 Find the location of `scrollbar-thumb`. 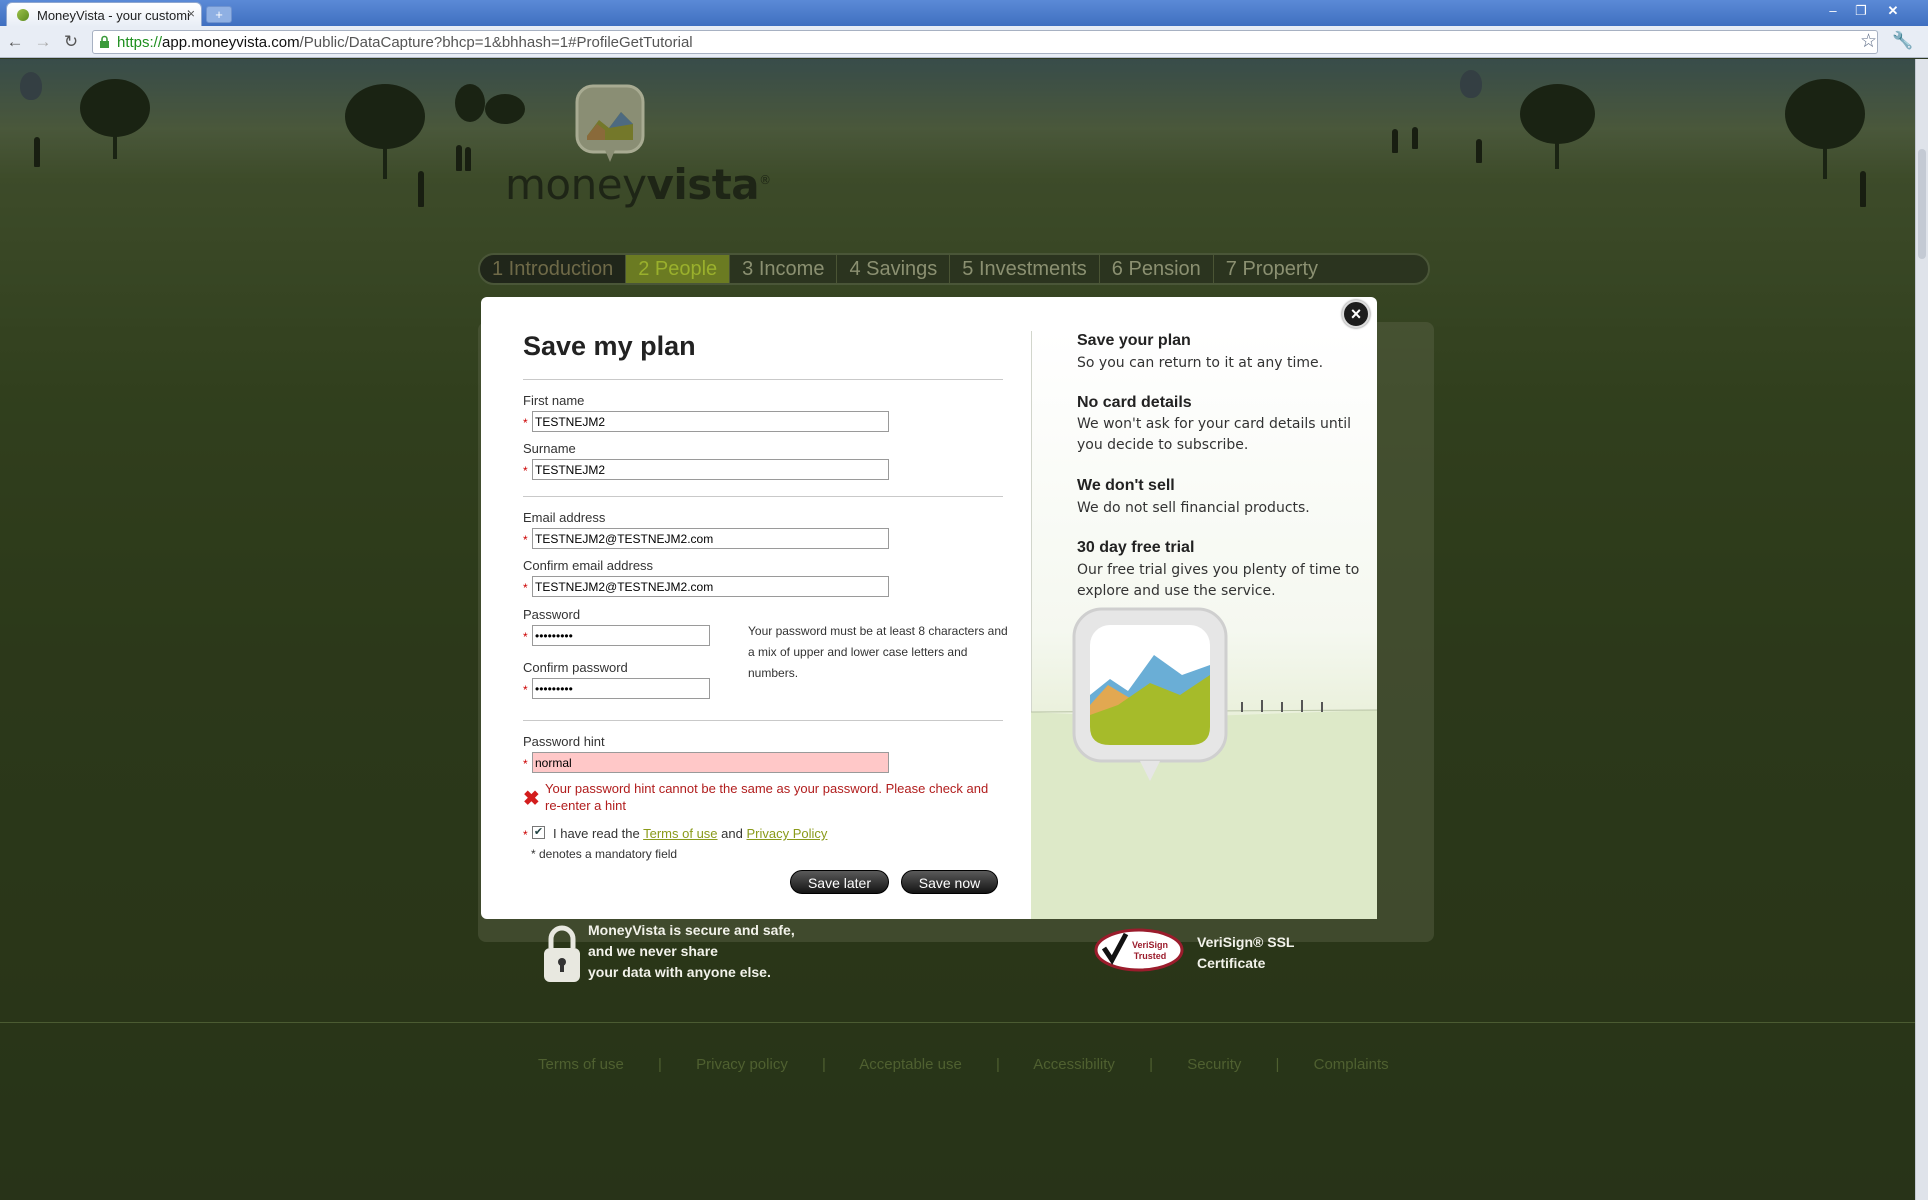

scrollbar-thumb is located at coordinates (1922, 204).